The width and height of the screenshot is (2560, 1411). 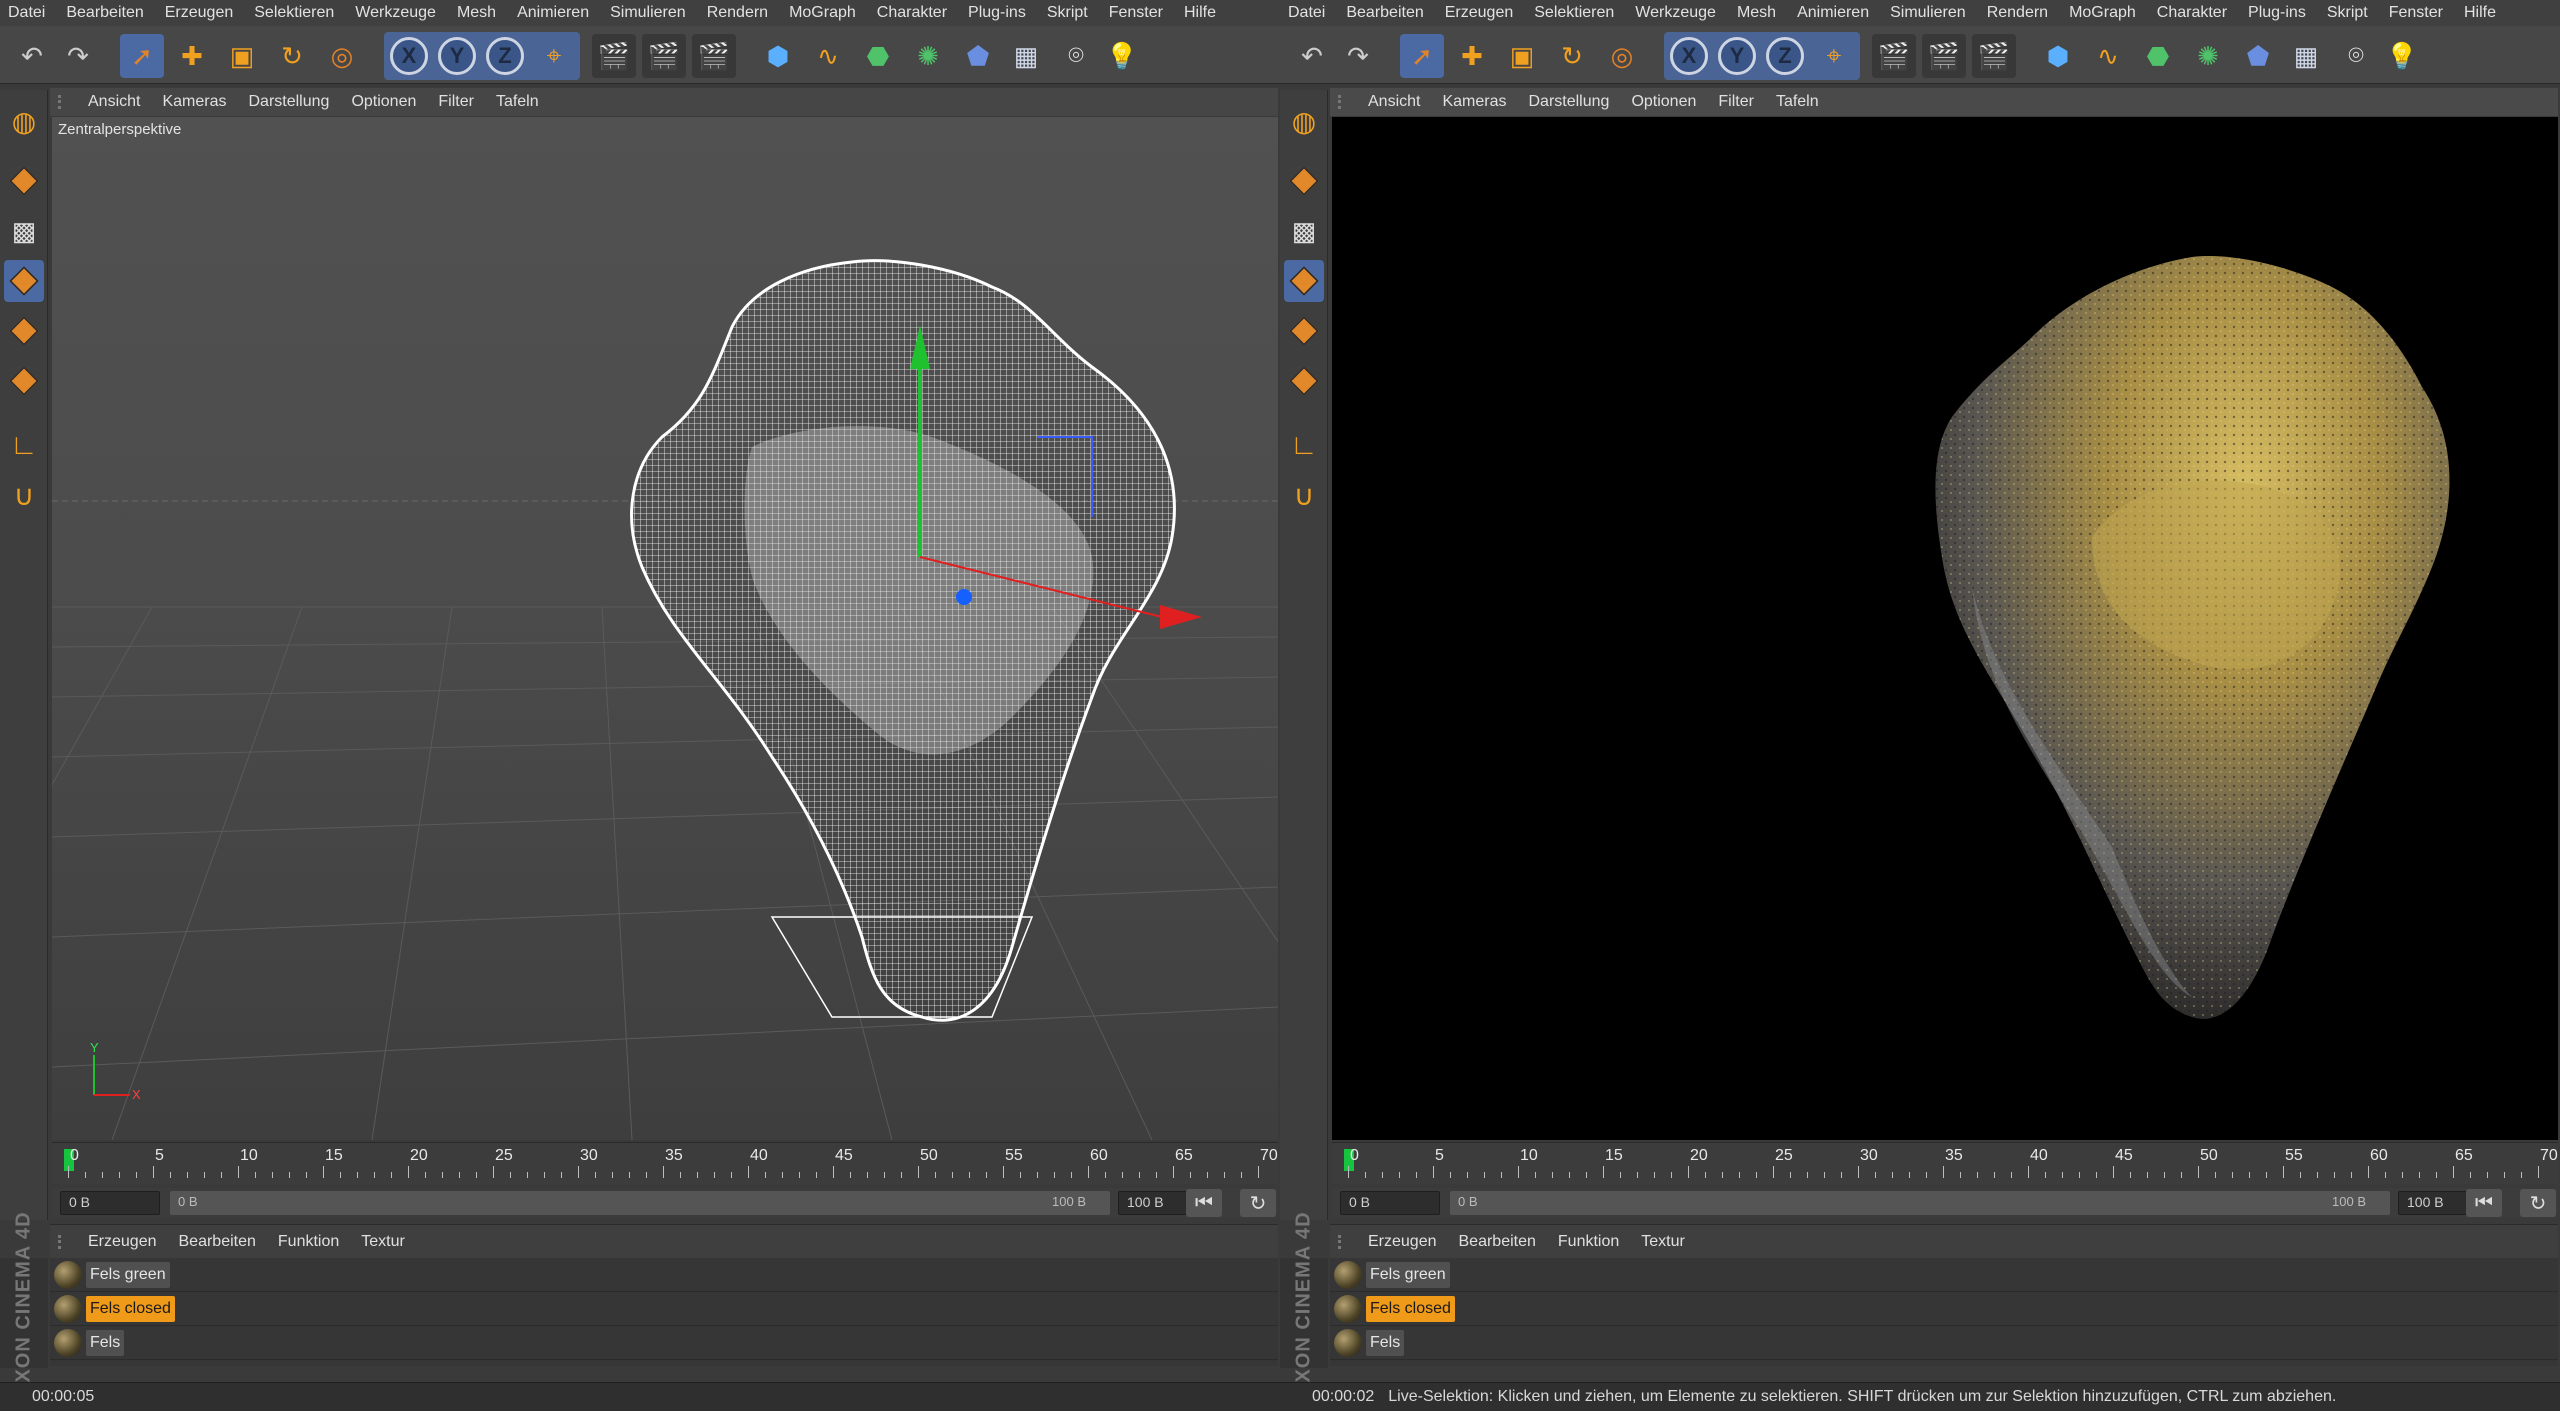 I want to click on goto-start-icon: ⏮, so click(x=2484, y=1203).